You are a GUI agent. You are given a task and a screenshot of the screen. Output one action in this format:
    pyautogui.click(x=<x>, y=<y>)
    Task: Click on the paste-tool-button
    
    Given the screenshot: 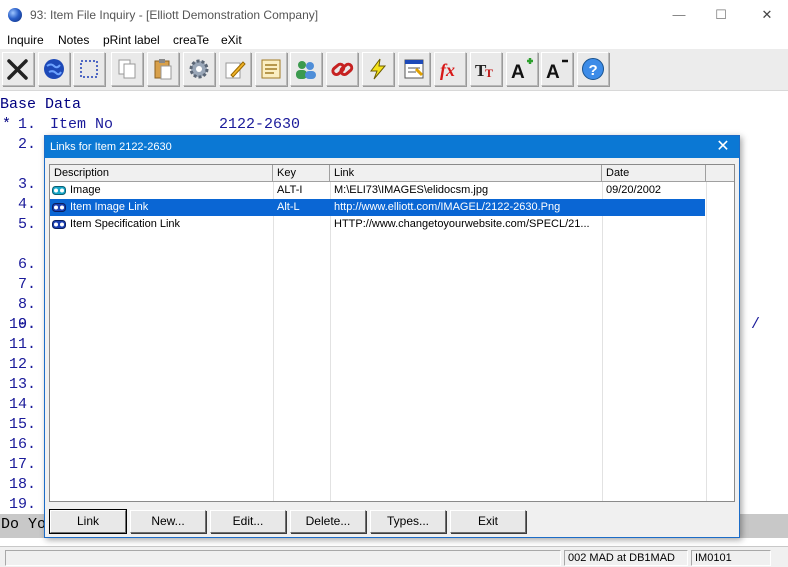 What is the action you would take?
    pyautogui.click(x=163, y=69)
    